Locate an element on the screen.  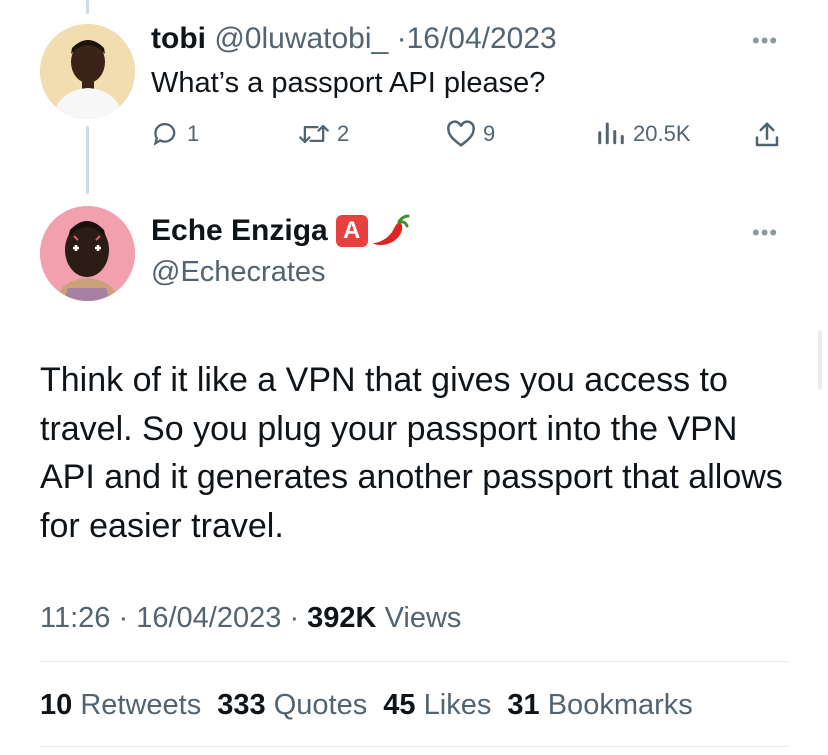
views-count: 20.5K is located at coordinates (662, 133).